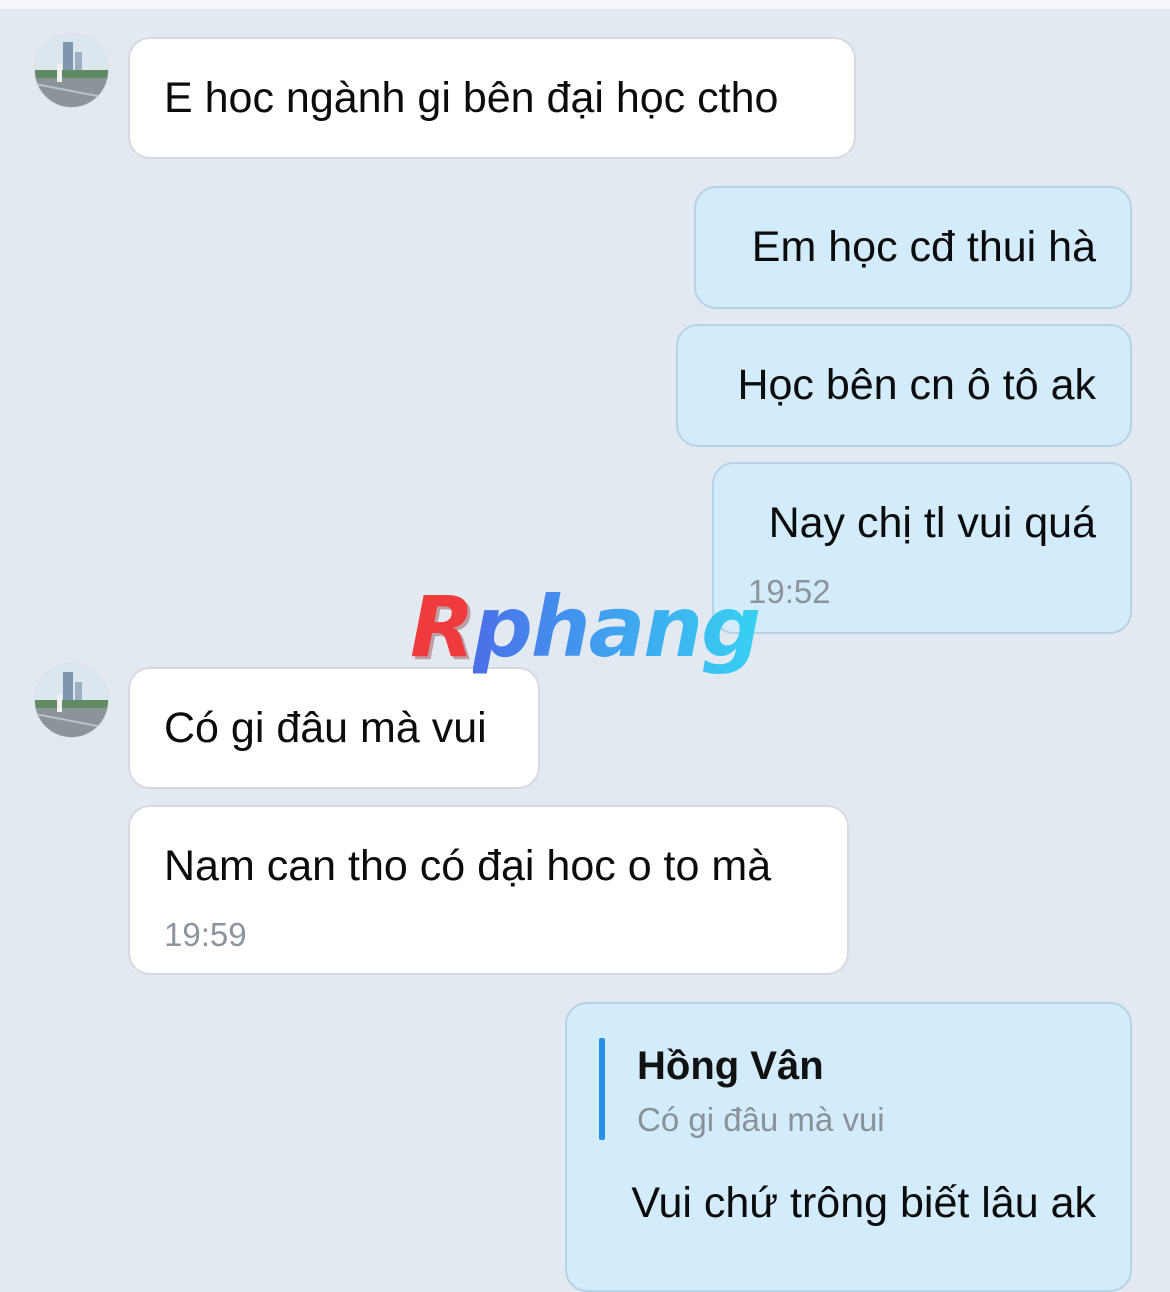 The width and height of the screenshot is (1170, 1292). Describe the element at coordinates (602, 1089) in the screenshot. I see `reply-accent-bar` at that location.